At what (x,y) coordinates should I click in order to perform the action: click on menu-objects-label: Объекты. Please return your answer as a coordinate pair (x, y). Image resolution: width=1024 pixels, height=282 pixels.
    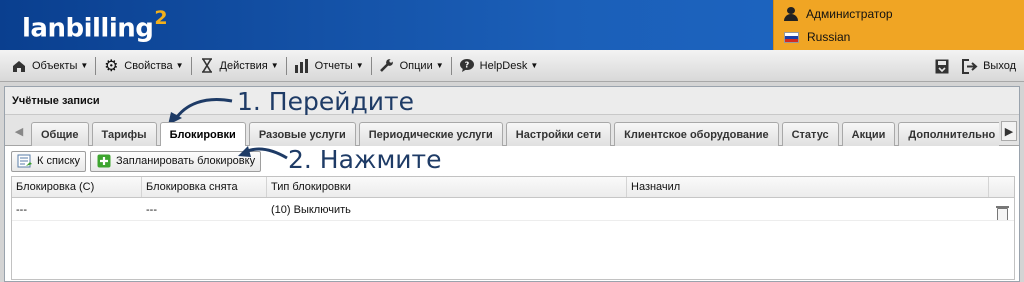
    Looking at the image, I should click on (55, 65).